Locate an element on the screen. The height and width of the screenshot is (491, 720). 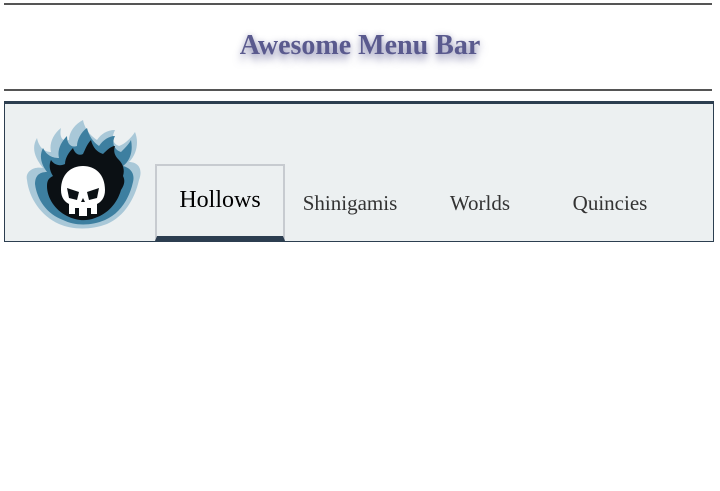
bottom-divider is located at coordinates (358, 90).